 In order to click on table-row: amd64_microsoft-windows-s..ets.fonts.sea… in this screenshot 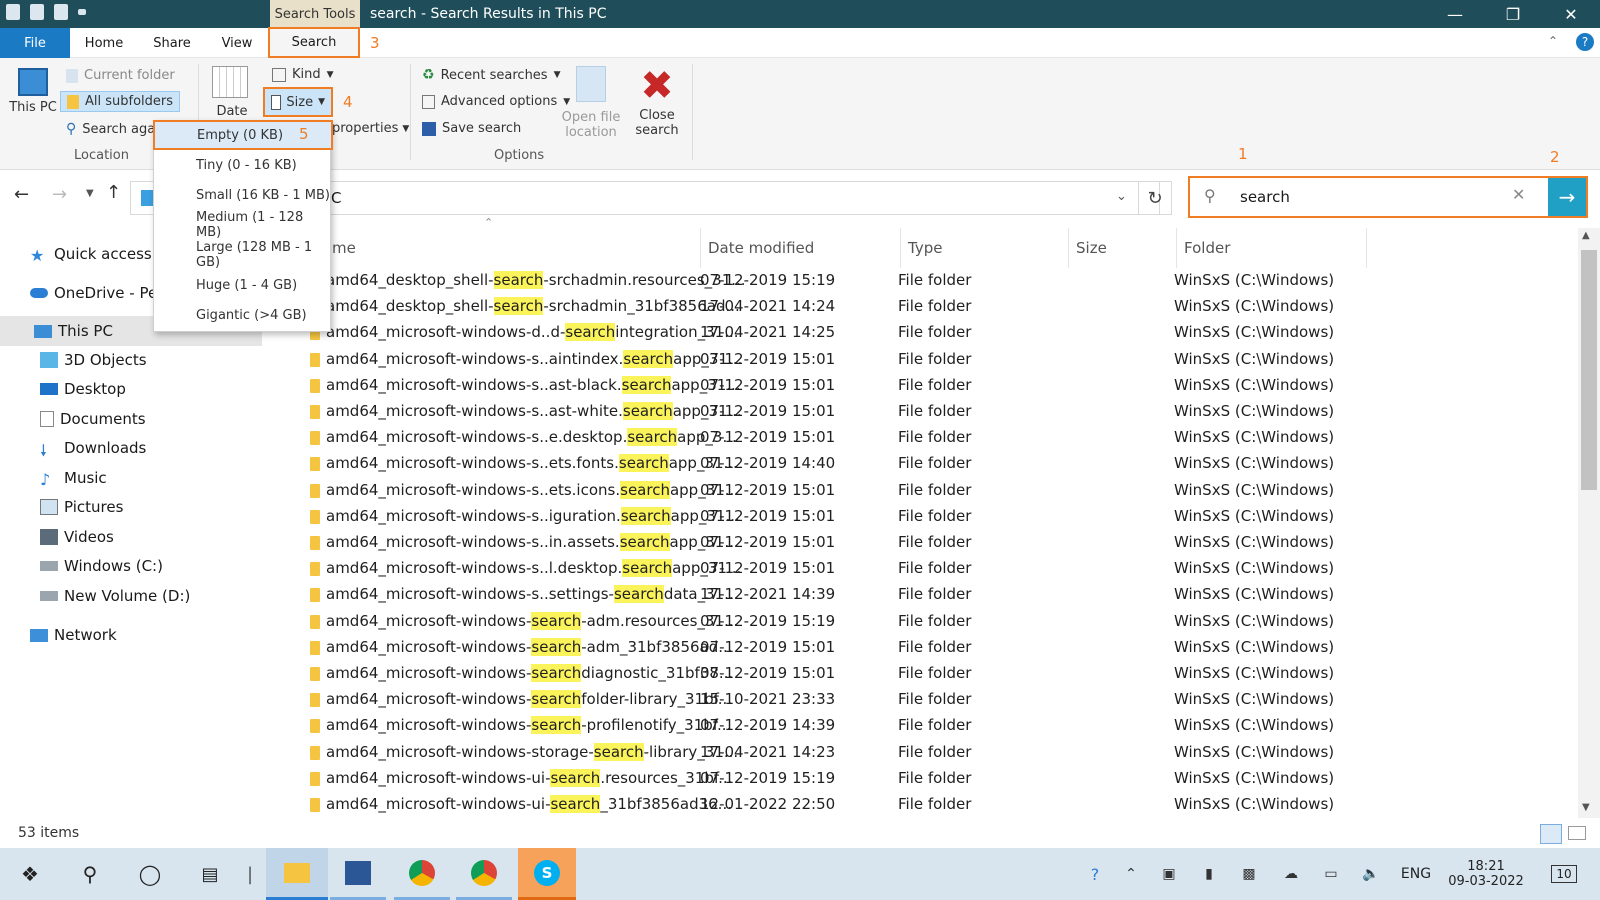, I will do `click(945, 464)`.